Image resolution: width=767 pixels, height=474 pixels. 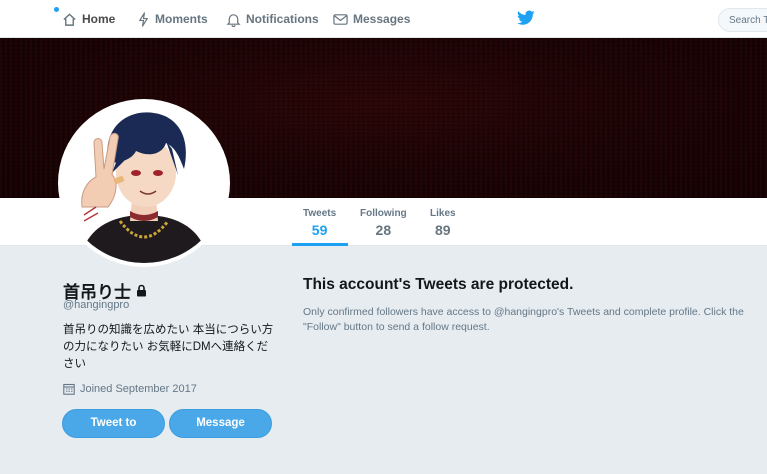 What do you see at coordinates (319, 230) in the screenshot?
I see `stat-tweets-value: 59` at bounding box center [319, 230].